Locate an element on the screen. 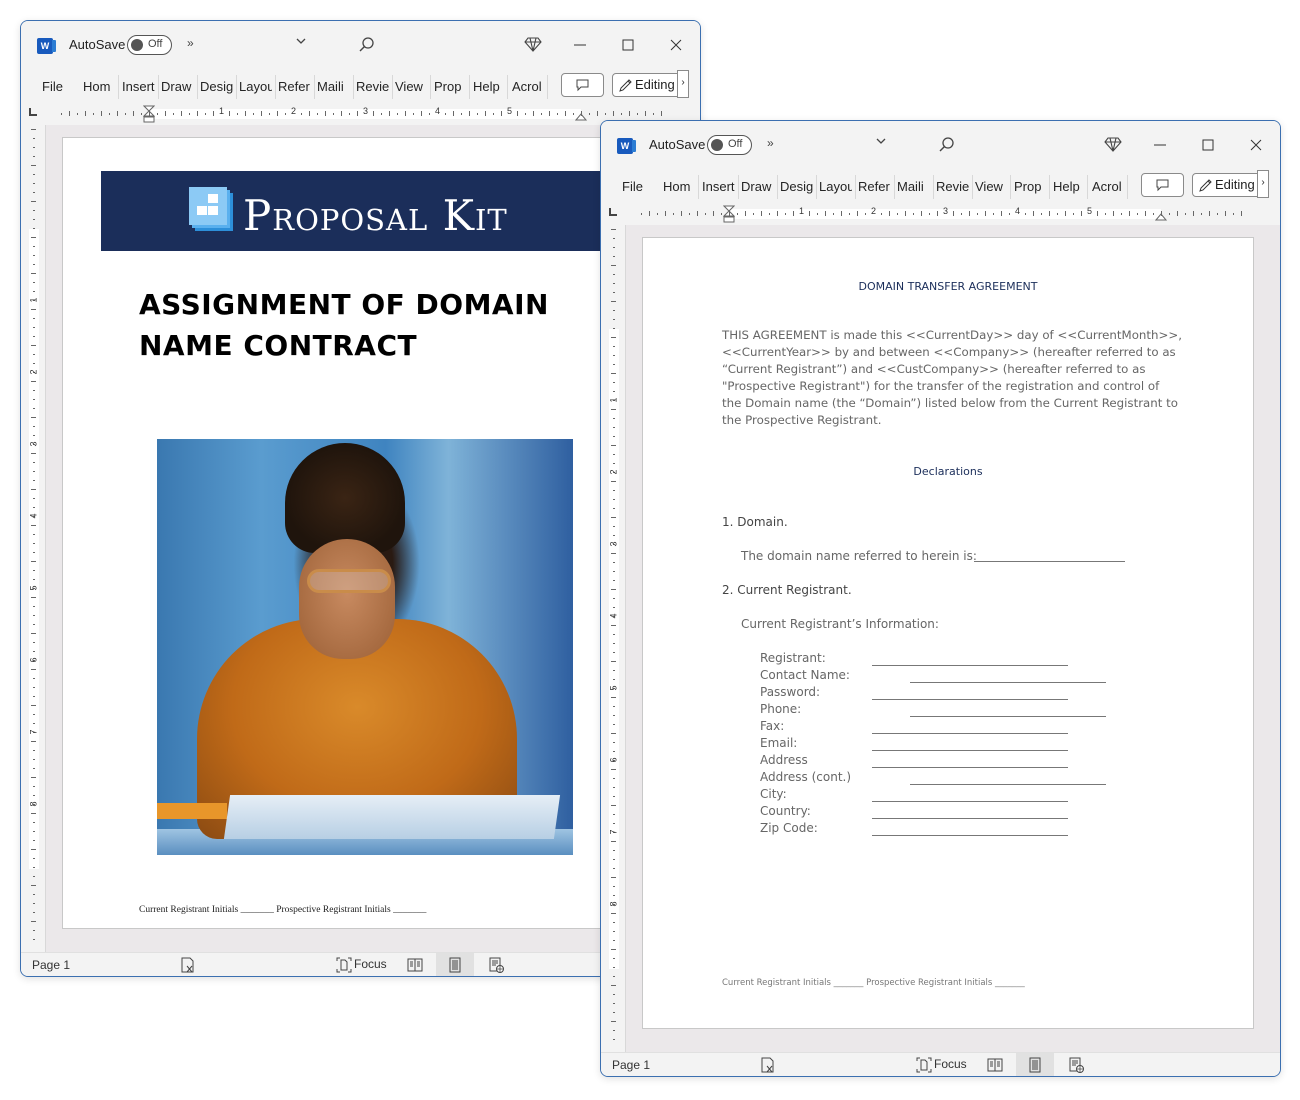 The height and width of the screenshot is (1100, 1300). tab-divider is located at coordinates (1087, 187).